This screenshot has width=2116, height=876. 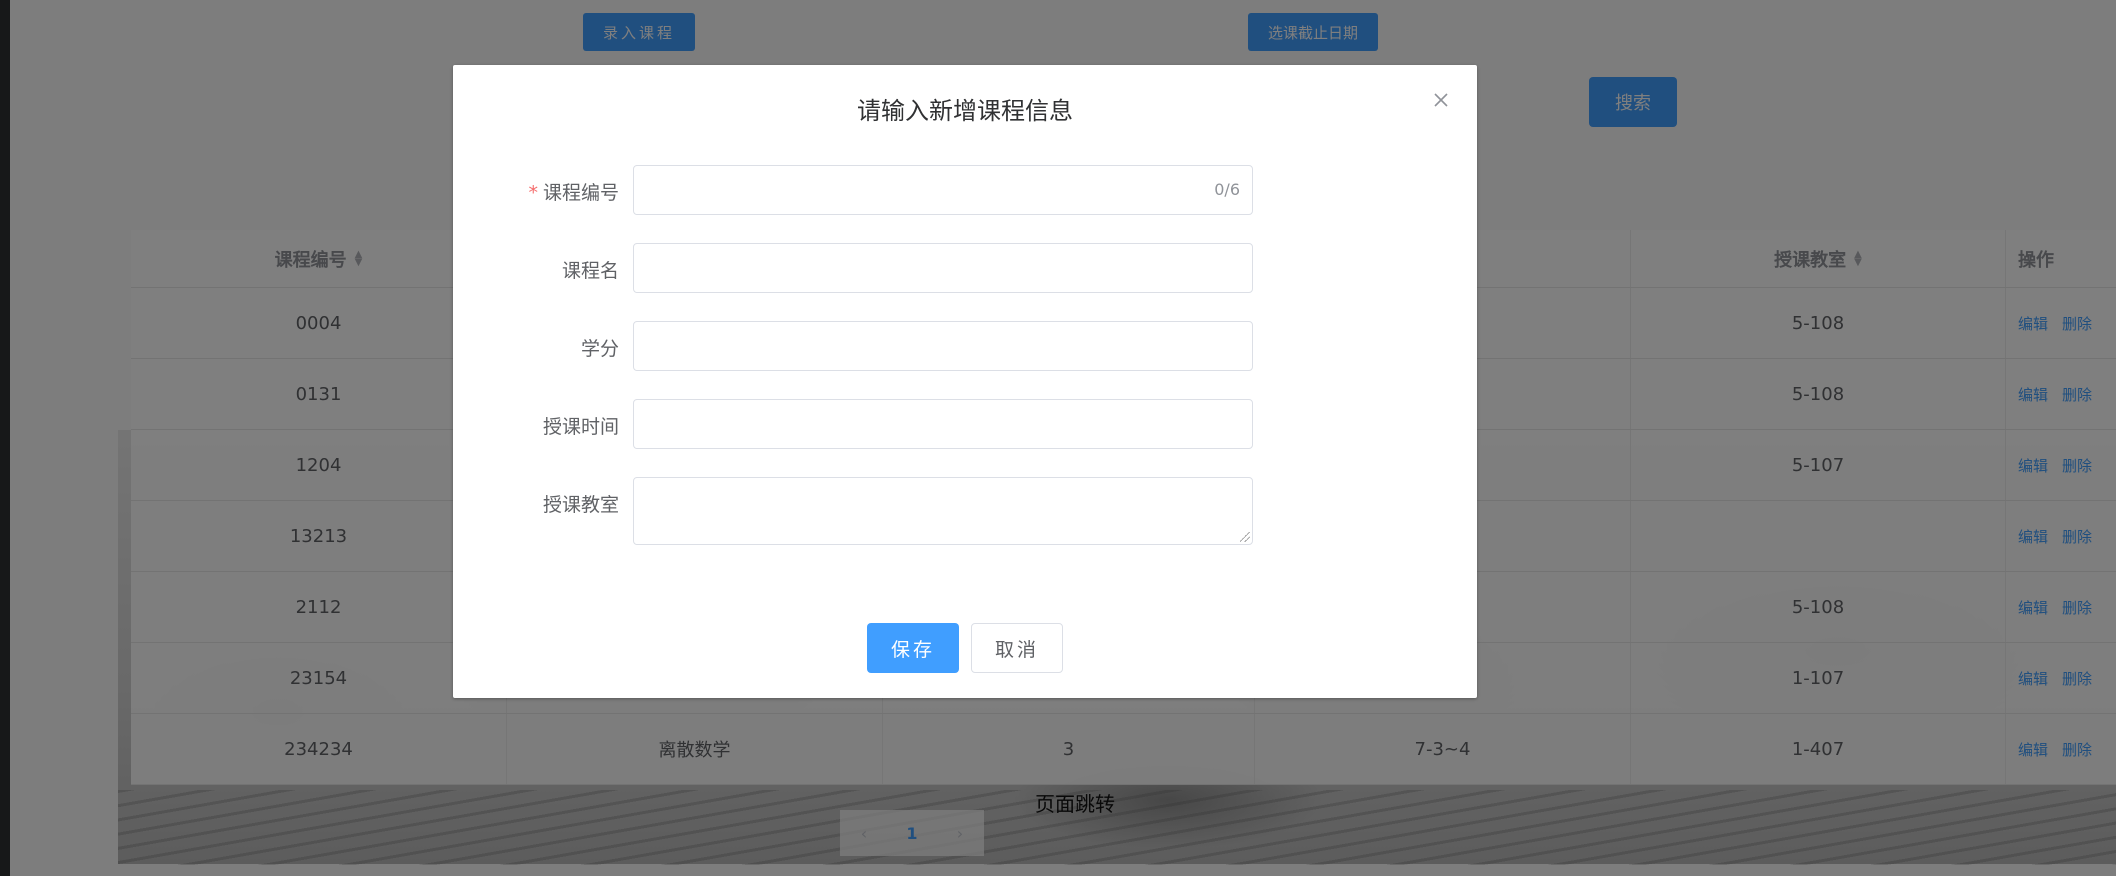 What do you see at coordinates (1245, 537) in the screenshot?
I see `resize-handle-icon` at bounding box center [1245, 537].